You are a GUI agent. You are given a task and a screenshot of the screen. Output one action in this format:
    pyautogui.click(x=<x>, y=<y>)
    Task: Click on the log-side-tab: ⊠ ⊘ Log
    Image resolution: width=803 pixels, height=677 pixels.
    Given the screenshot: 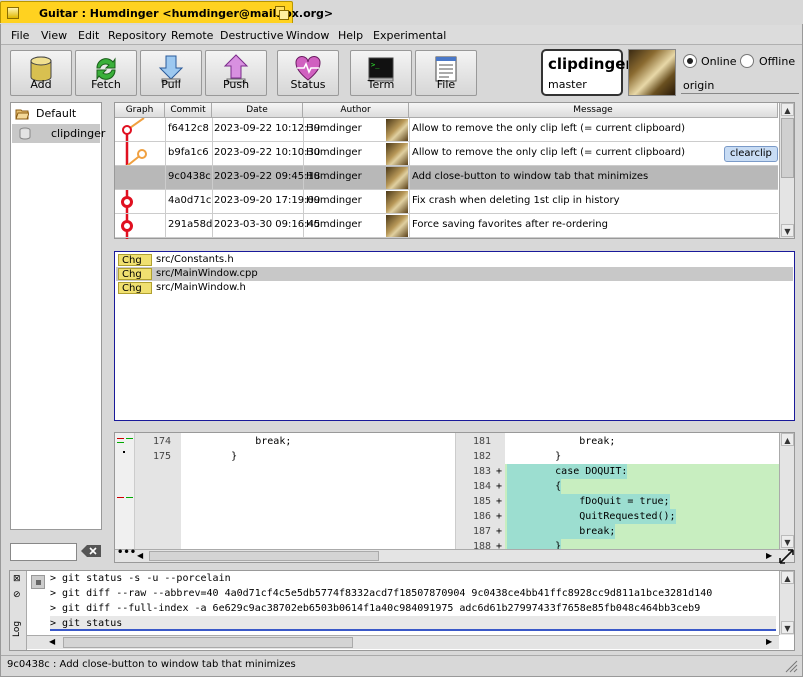 What is the action you would take?
    pyautogui.click(x=18, y=610)
    